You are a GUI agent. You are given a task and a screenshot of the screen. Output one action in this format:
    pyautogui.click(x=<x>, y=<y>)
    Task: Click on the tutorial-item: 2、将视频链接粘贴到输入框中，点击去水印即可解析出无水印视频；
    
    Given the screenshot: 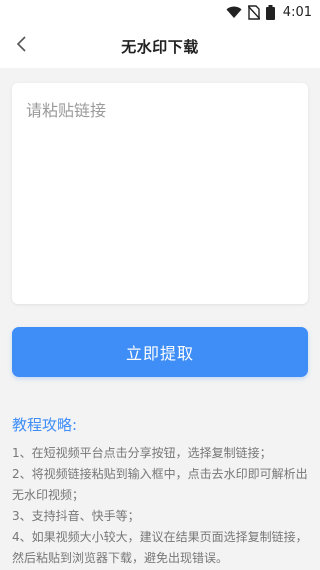 What is the action you would take?
    pyautogui.click(x=160, y=484)
    